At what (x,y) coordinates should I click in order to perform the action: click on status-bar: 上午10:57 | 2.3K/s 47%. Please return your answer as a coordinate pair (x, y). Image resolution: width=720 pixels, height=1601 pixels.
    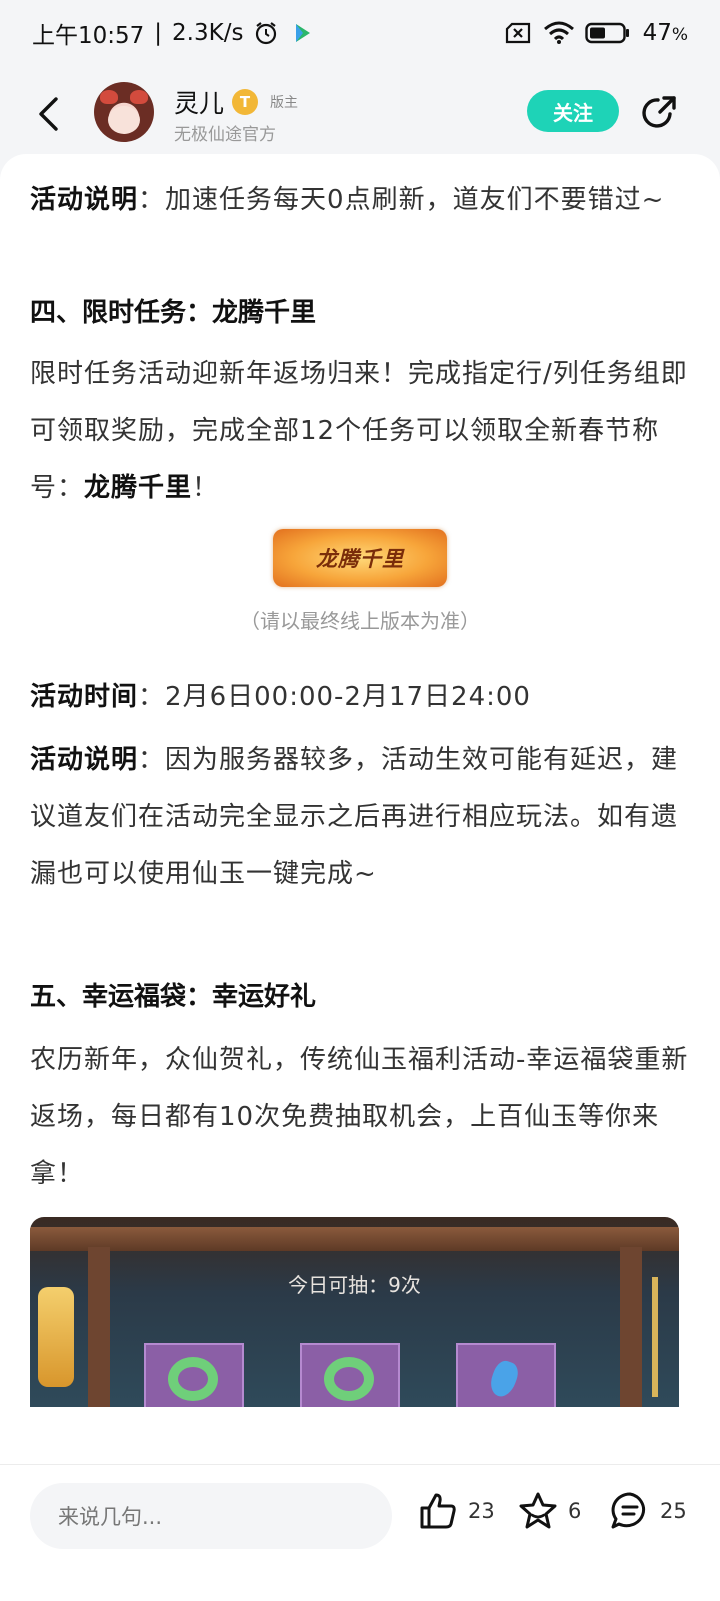
    Looking at the image, I should click on (360, 33).